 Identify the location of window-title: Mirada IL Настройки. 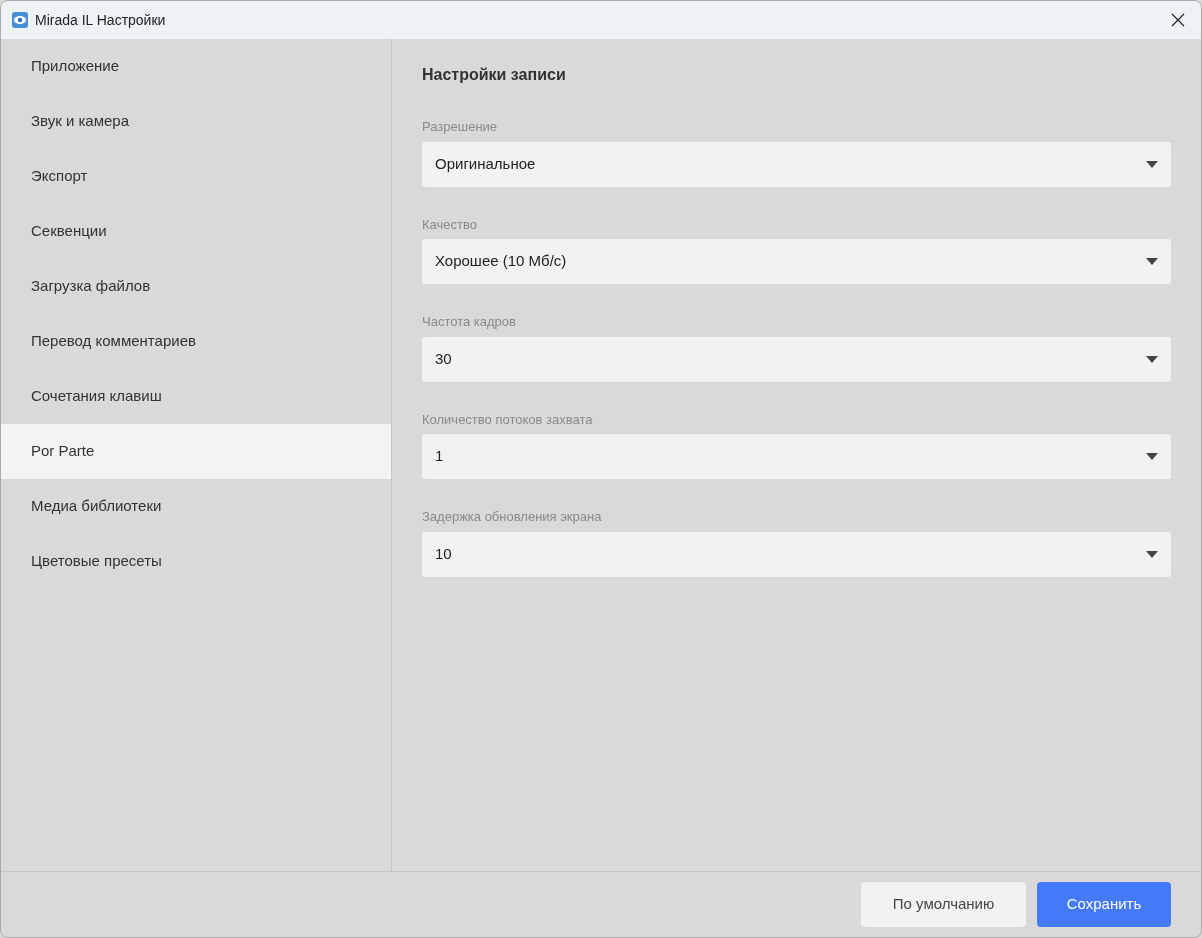
(100, 20).